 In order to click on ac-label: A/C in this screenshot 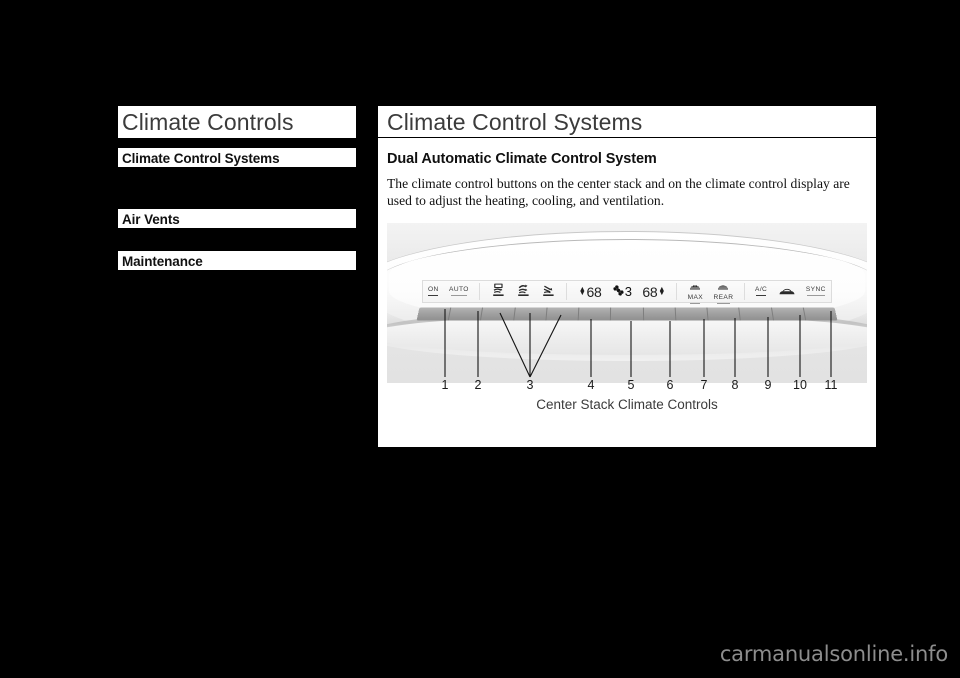, I will do `click(761, 289)`.